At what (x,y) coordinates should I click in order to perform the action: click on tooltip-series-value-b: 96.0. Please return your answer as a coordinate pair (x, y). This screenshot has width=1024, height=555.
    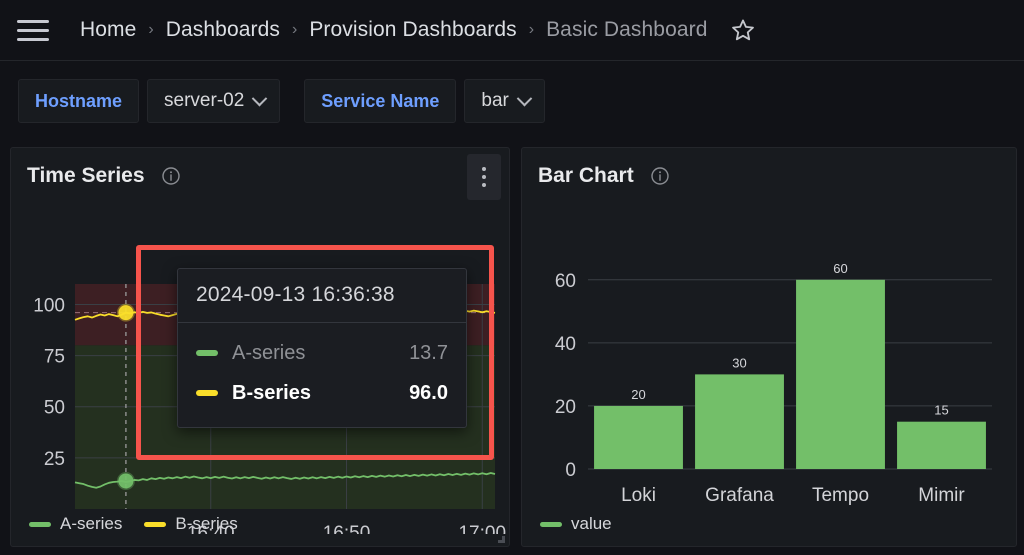
    Looking at the image, I should click on (428, 392).